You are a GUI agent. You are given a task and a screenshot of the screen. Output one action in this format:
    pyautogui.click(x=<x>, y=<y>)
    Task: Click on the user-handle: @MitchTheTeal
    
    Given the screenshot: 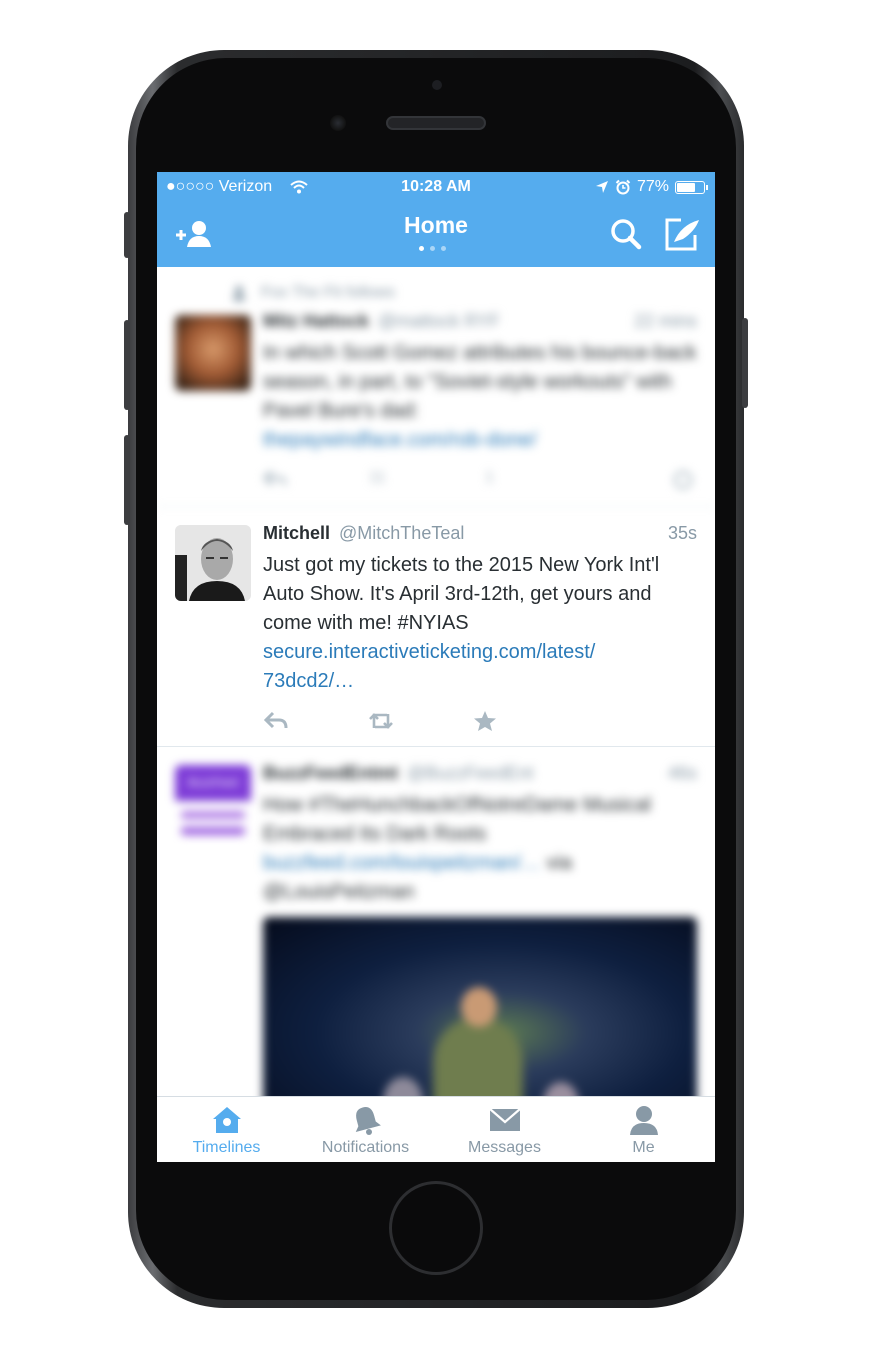 What is the action you would take?
    pyautogui.click(x=401, y=533)
    